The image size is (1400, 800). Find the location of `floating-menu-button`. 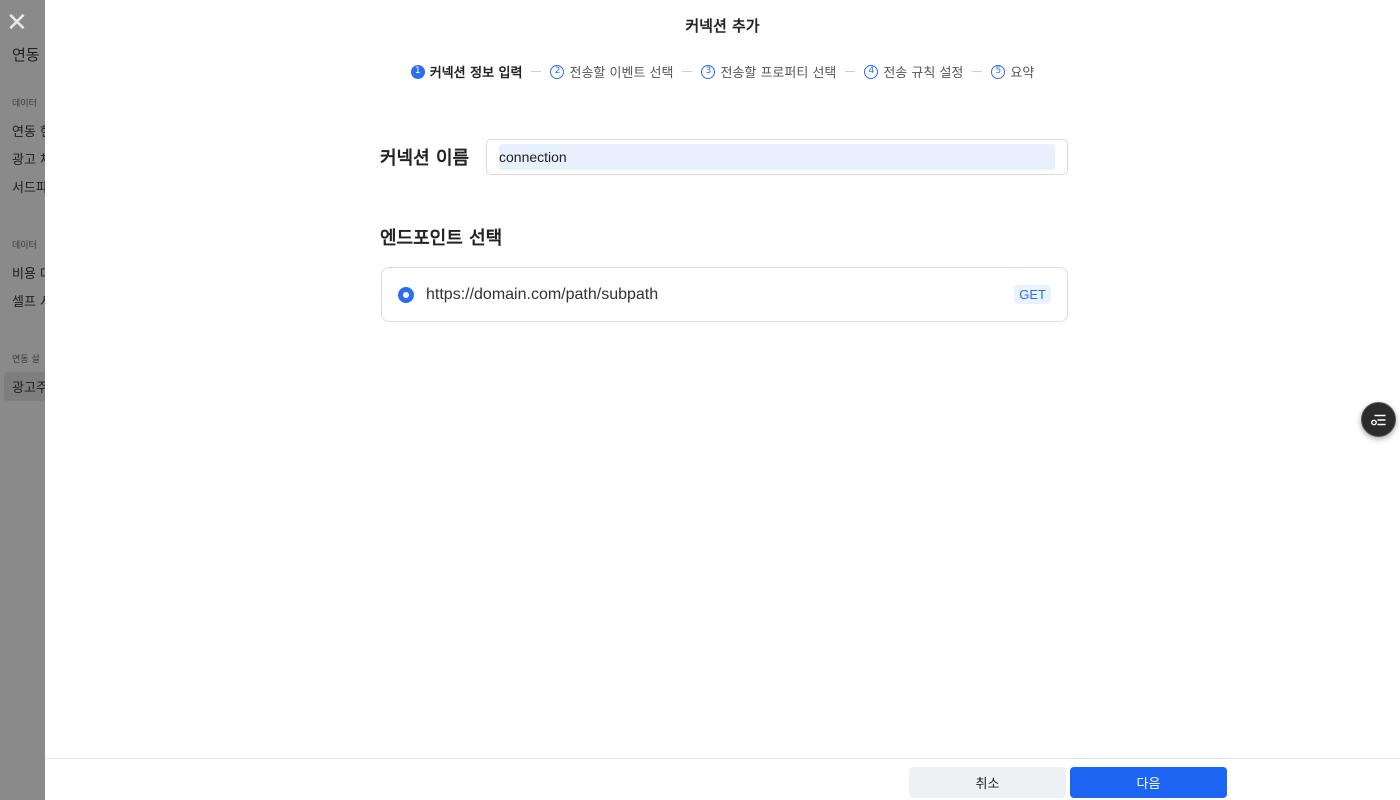

floating-menu-button is located at coordinates (1378, 419).